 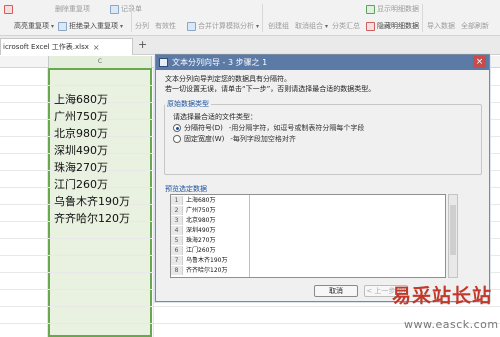 What do you see at coordinates (453, 230) in the screenshot?
I see `scrollbar-thumb` at bounding box center [453, 230].